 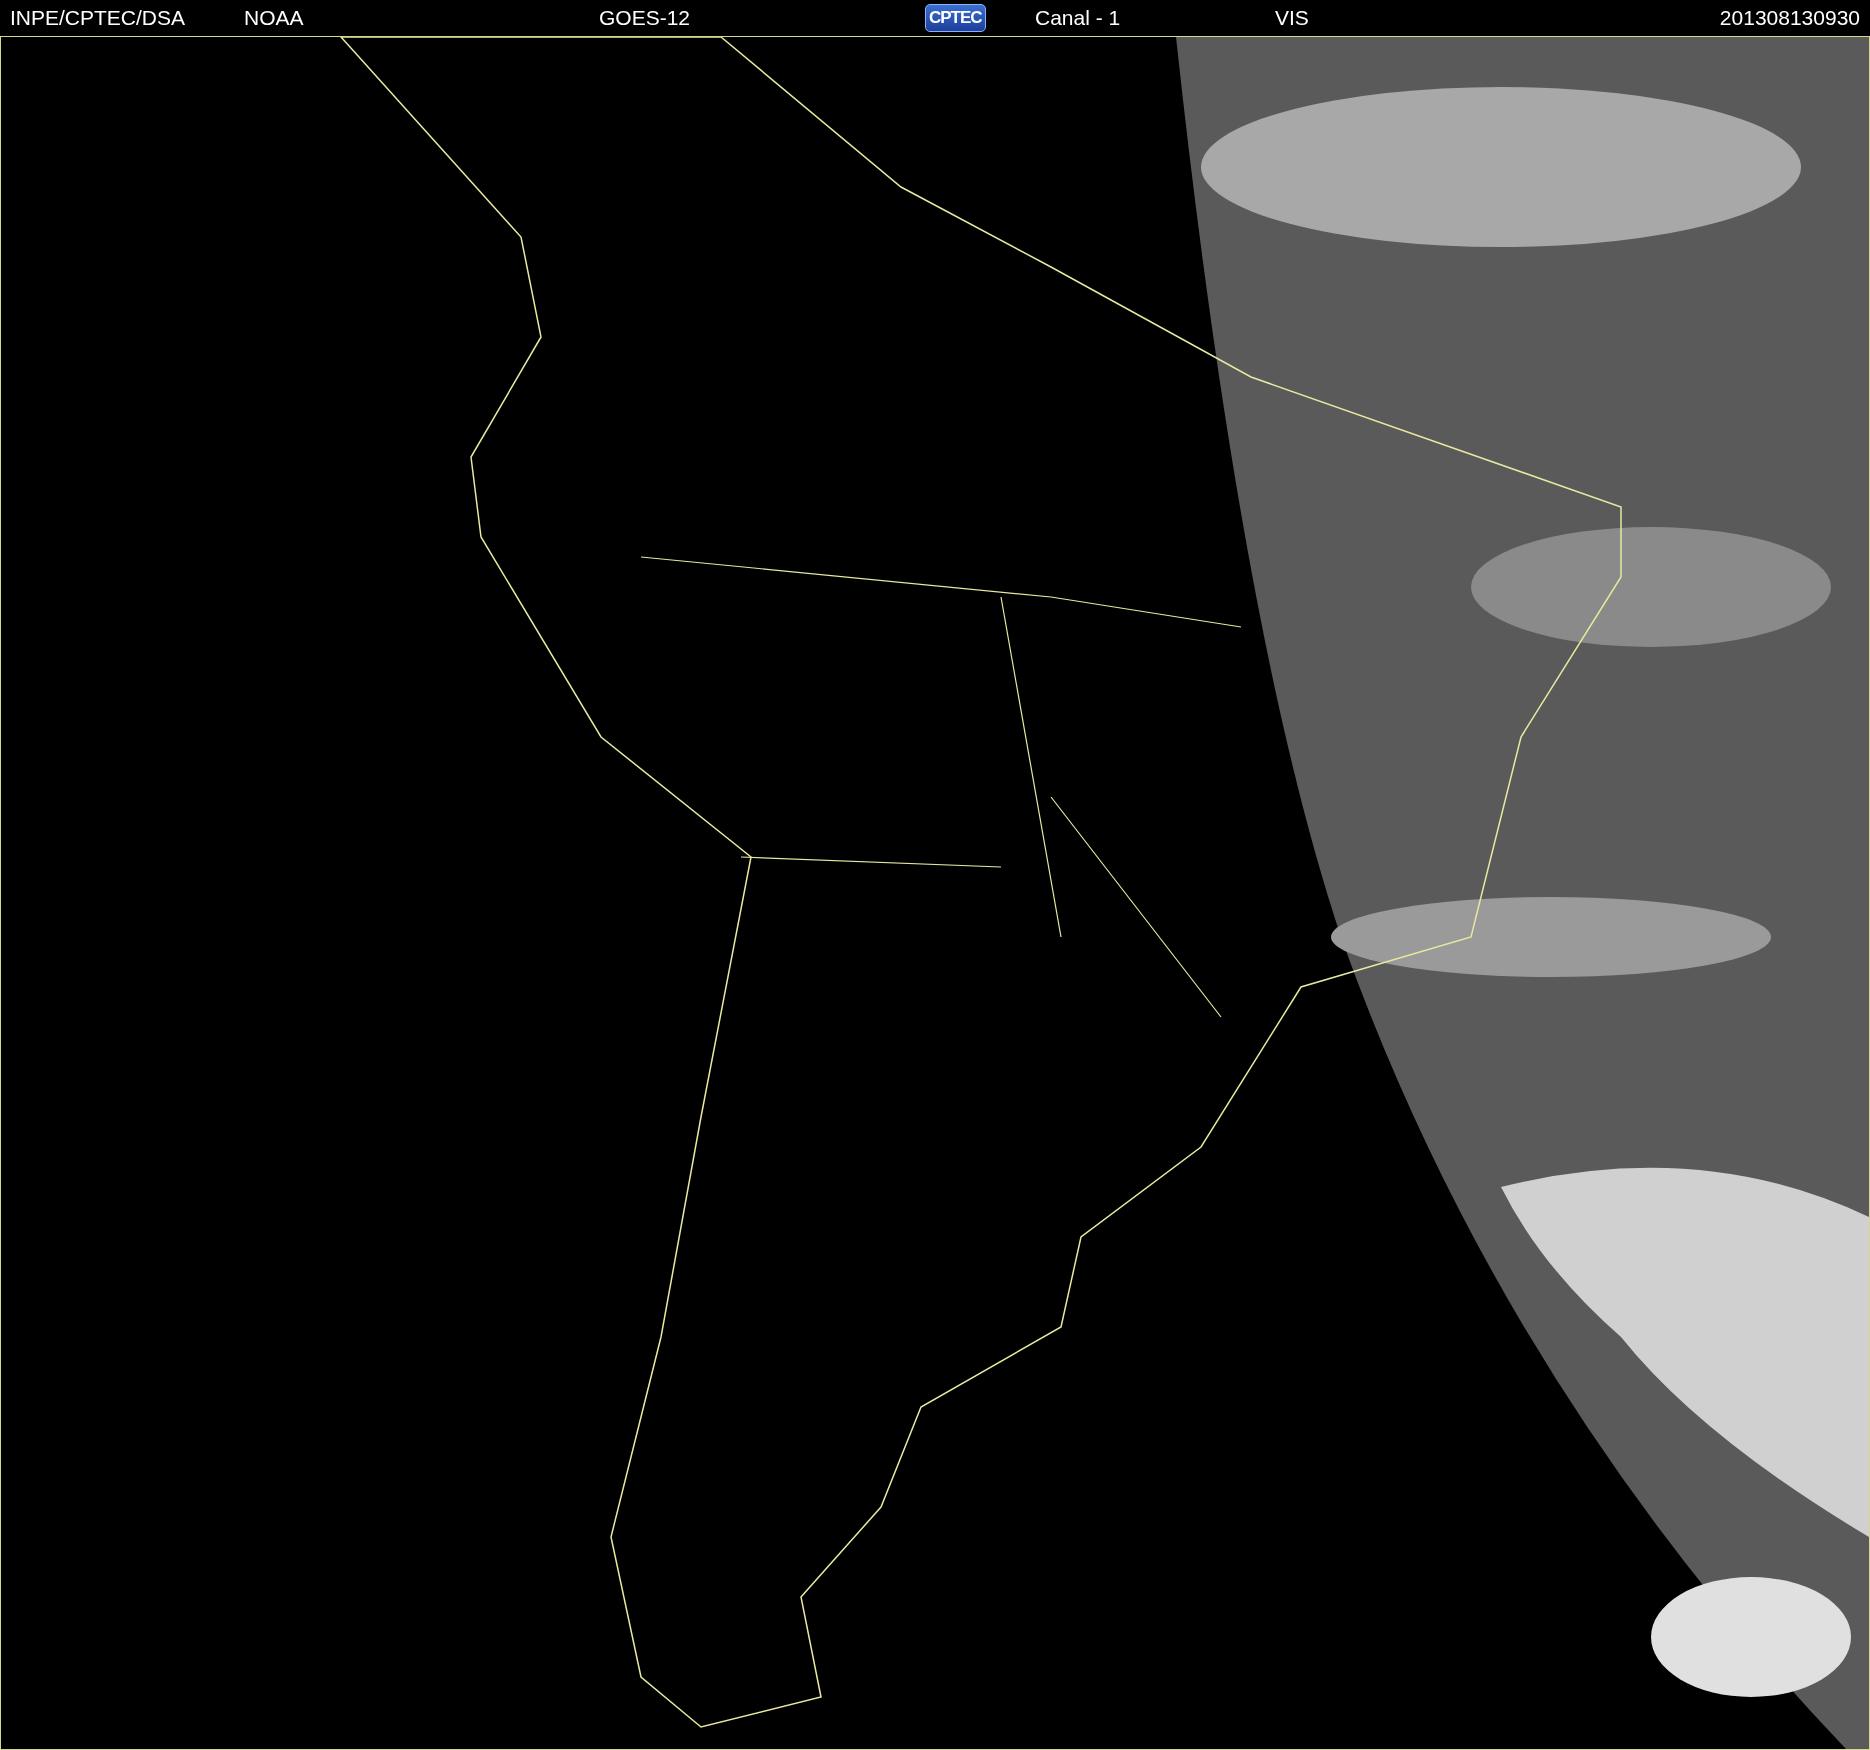 I want to click on header-label: GOES-12, so click(x=645, y=18).